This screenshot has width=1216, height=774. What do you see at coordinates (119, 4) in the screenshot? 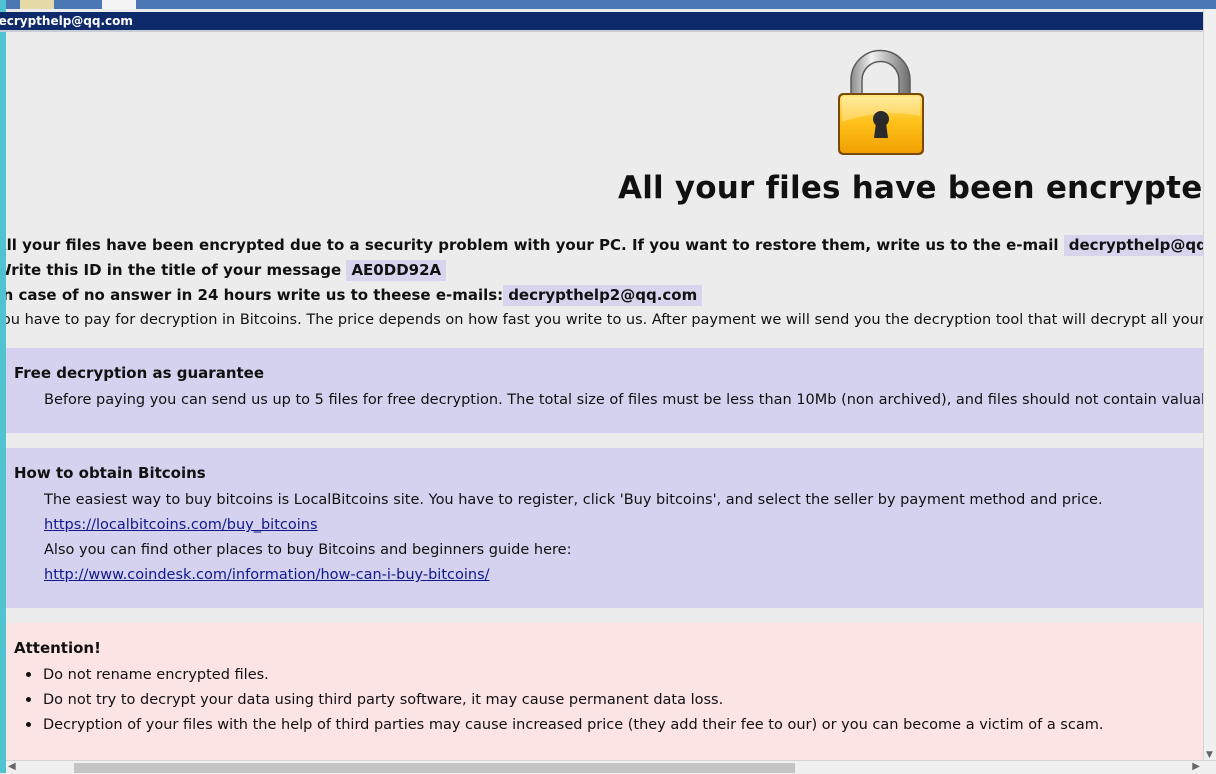
I see `document-thumbnail-icon` at bounding box center [119, 4].